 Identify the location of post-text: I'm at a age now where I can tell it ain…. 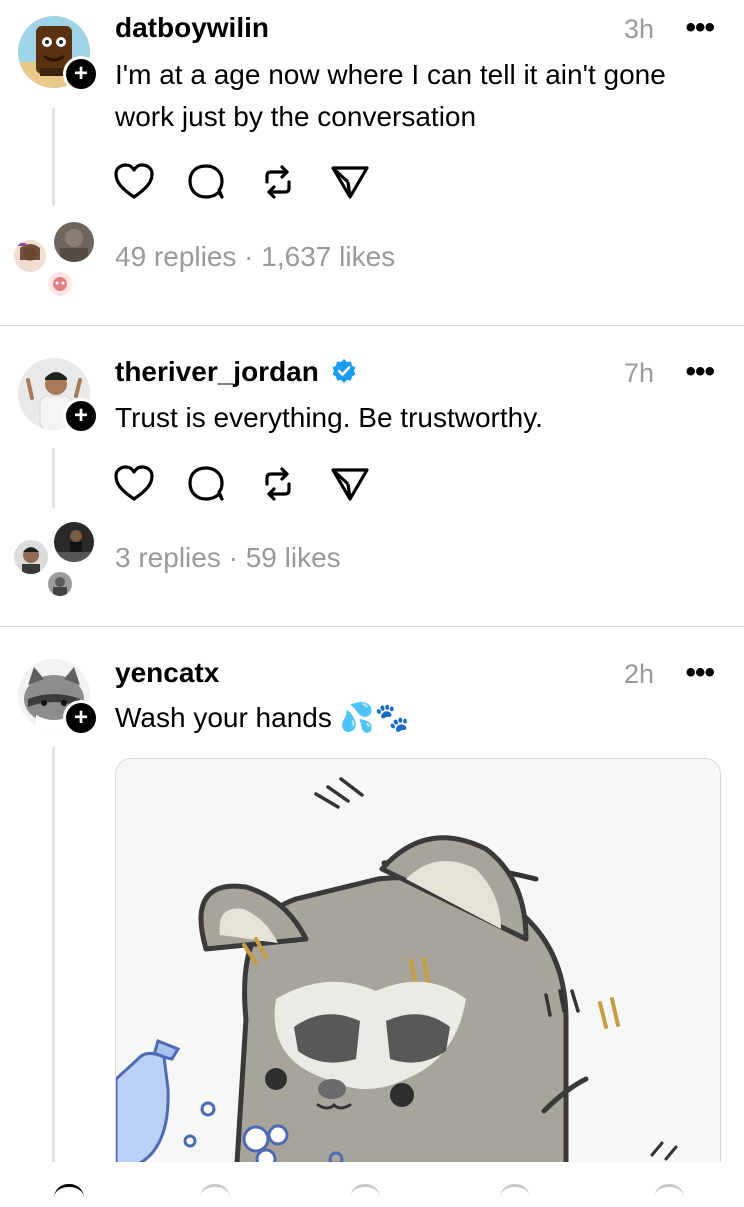
(390, 95).